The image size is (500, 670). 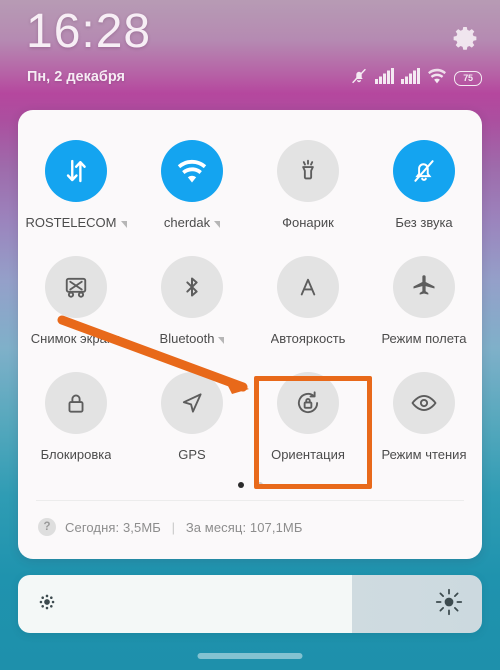 I want to click on toggle-label: Снимок экрана, so click(x=76, y=338).